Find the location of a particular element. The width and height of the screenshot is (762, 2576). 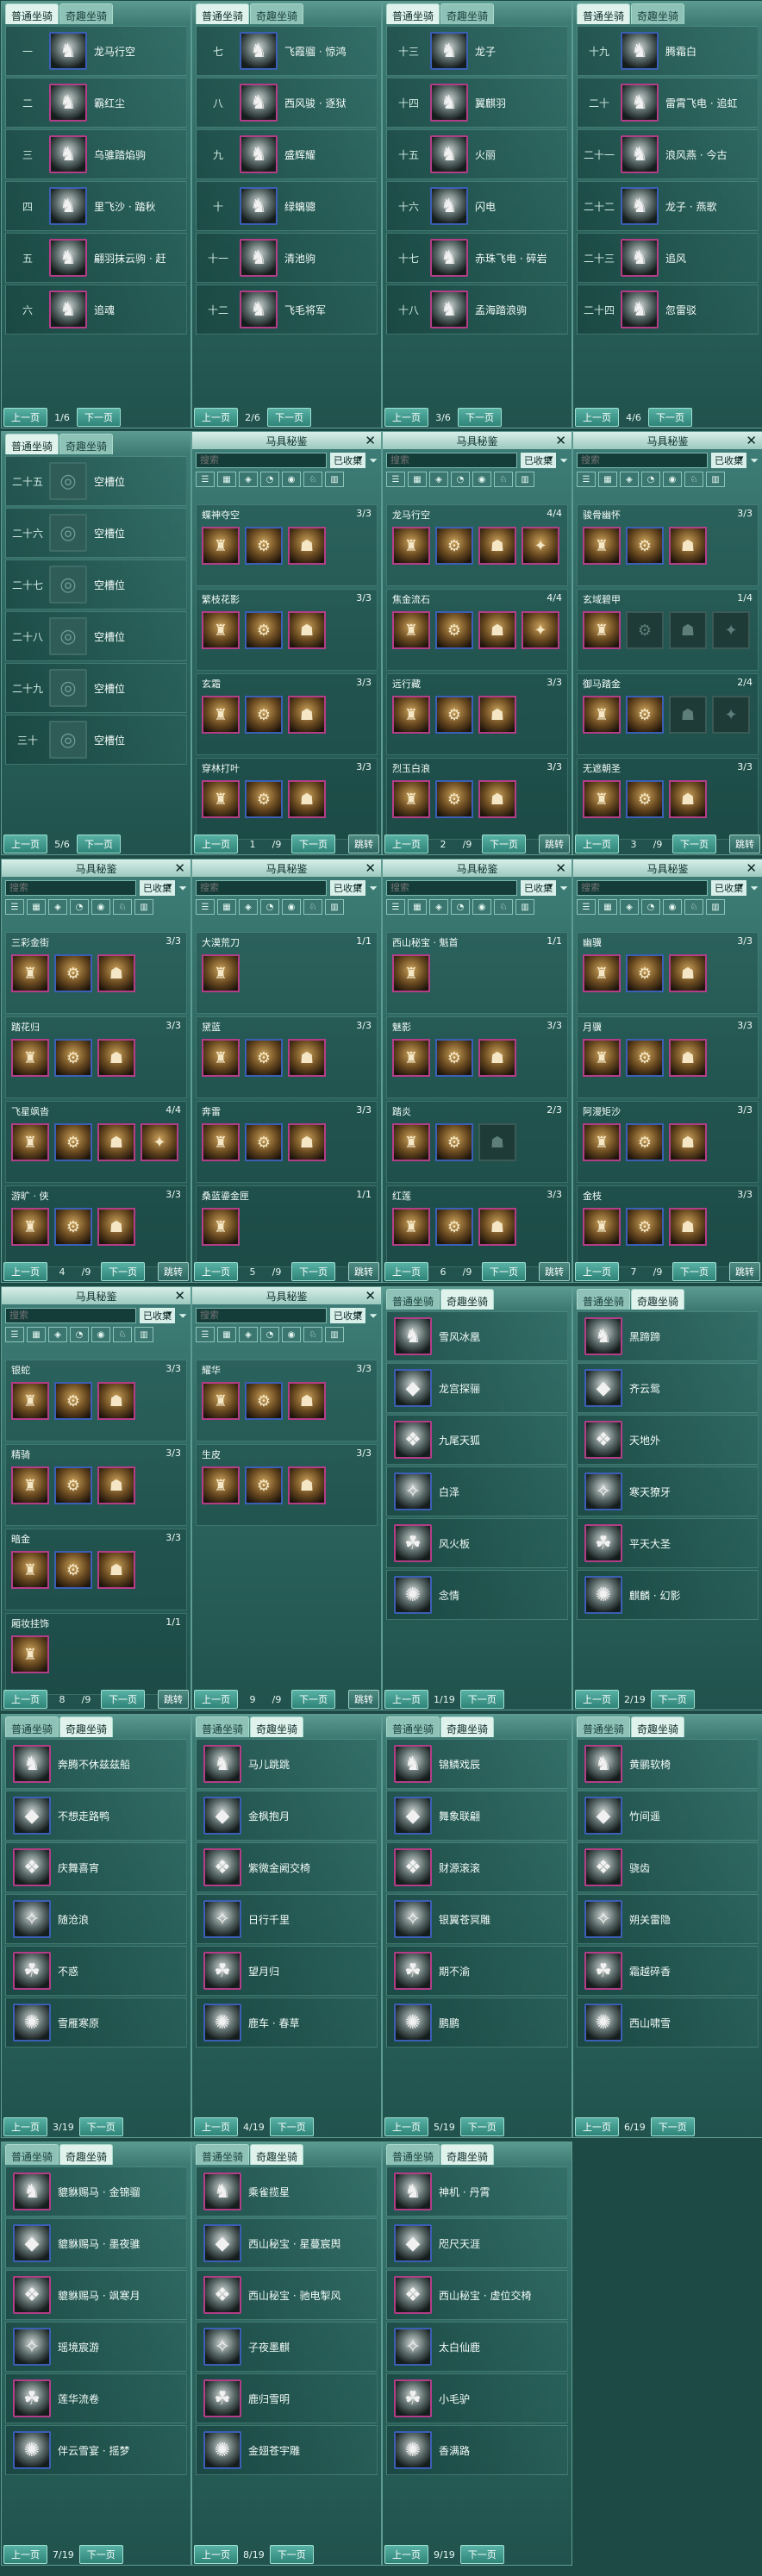

mount-row: ❖ 天地外 is located at coordinates (668, 1440).